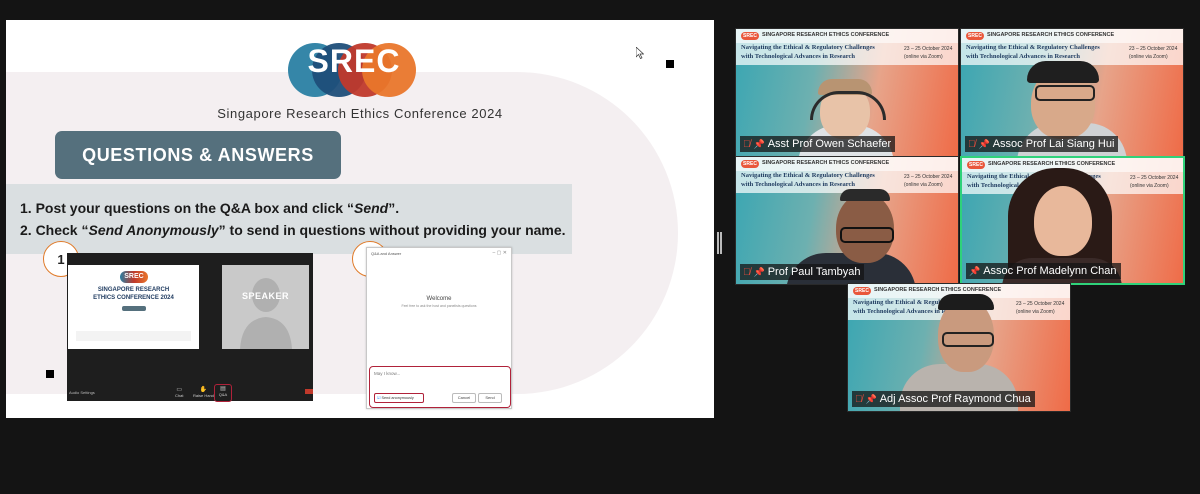  I want to click on window-controls-icon: – ▢ ✕, so click(499, 253).